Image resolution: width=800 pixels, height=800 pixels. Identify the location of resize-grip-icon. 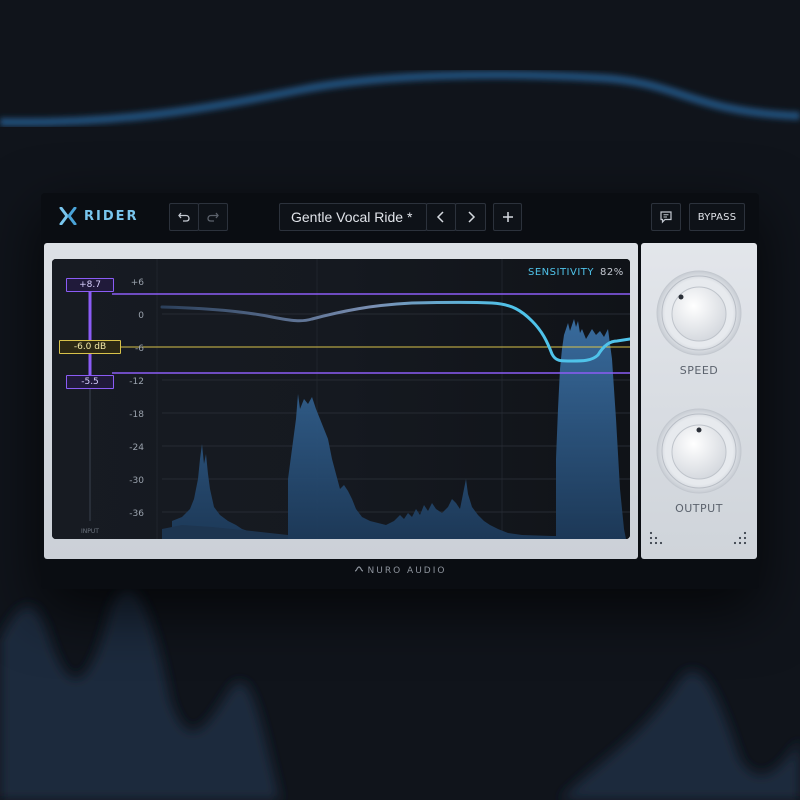
(698, 538).